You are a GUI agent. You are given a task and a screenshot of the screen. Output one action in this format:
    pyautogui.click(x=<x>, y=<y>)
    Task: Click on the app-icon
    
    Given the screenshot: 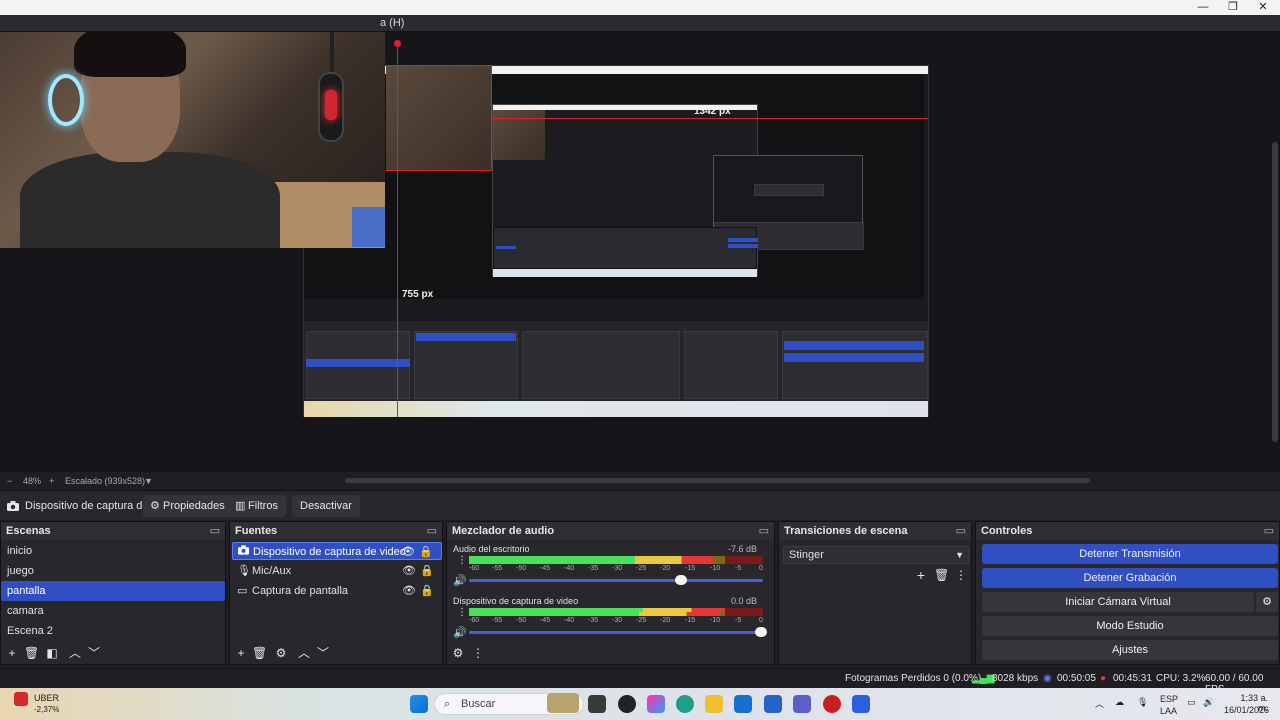 What is the action you would take?
    pyautogui.click(x=861, y=704)
    